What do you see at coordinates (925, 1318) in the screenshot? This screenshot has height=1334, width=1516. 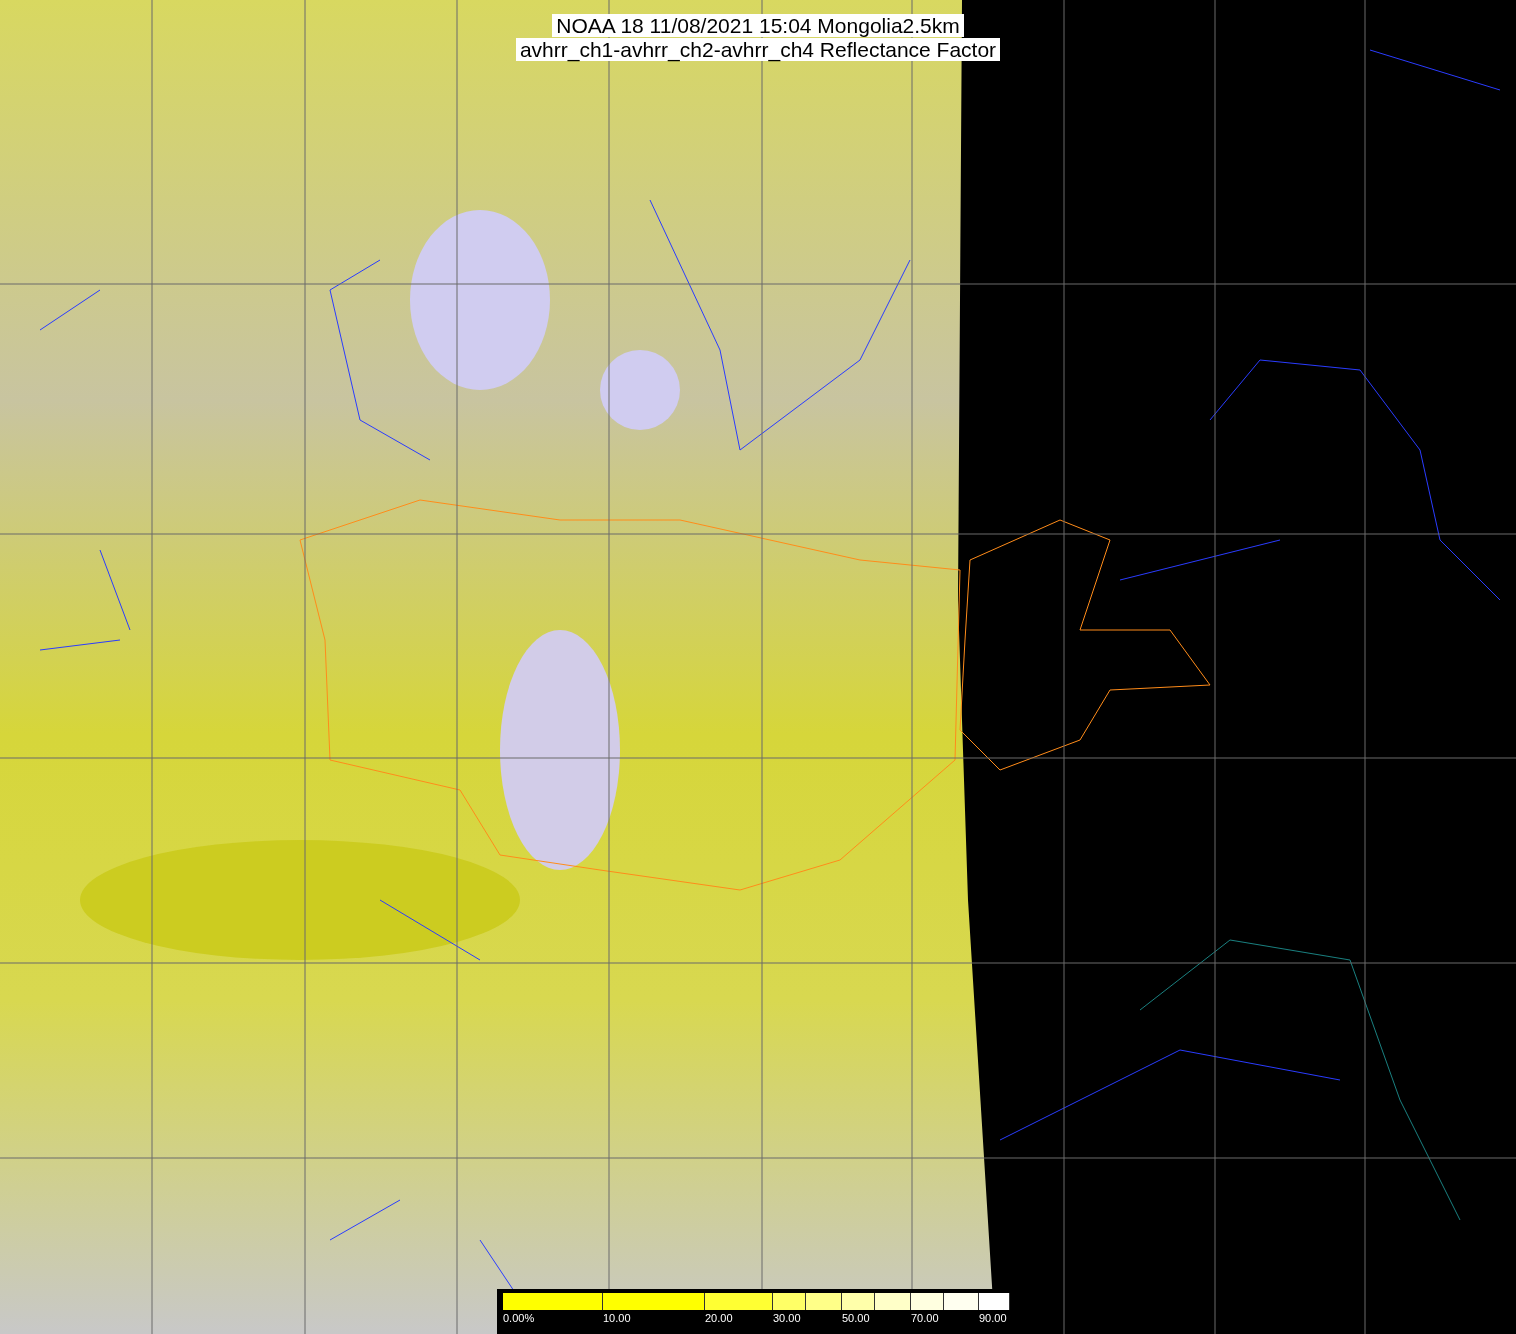 I see `colorbar-label: 70.00` at bounding box center [925, 1318].